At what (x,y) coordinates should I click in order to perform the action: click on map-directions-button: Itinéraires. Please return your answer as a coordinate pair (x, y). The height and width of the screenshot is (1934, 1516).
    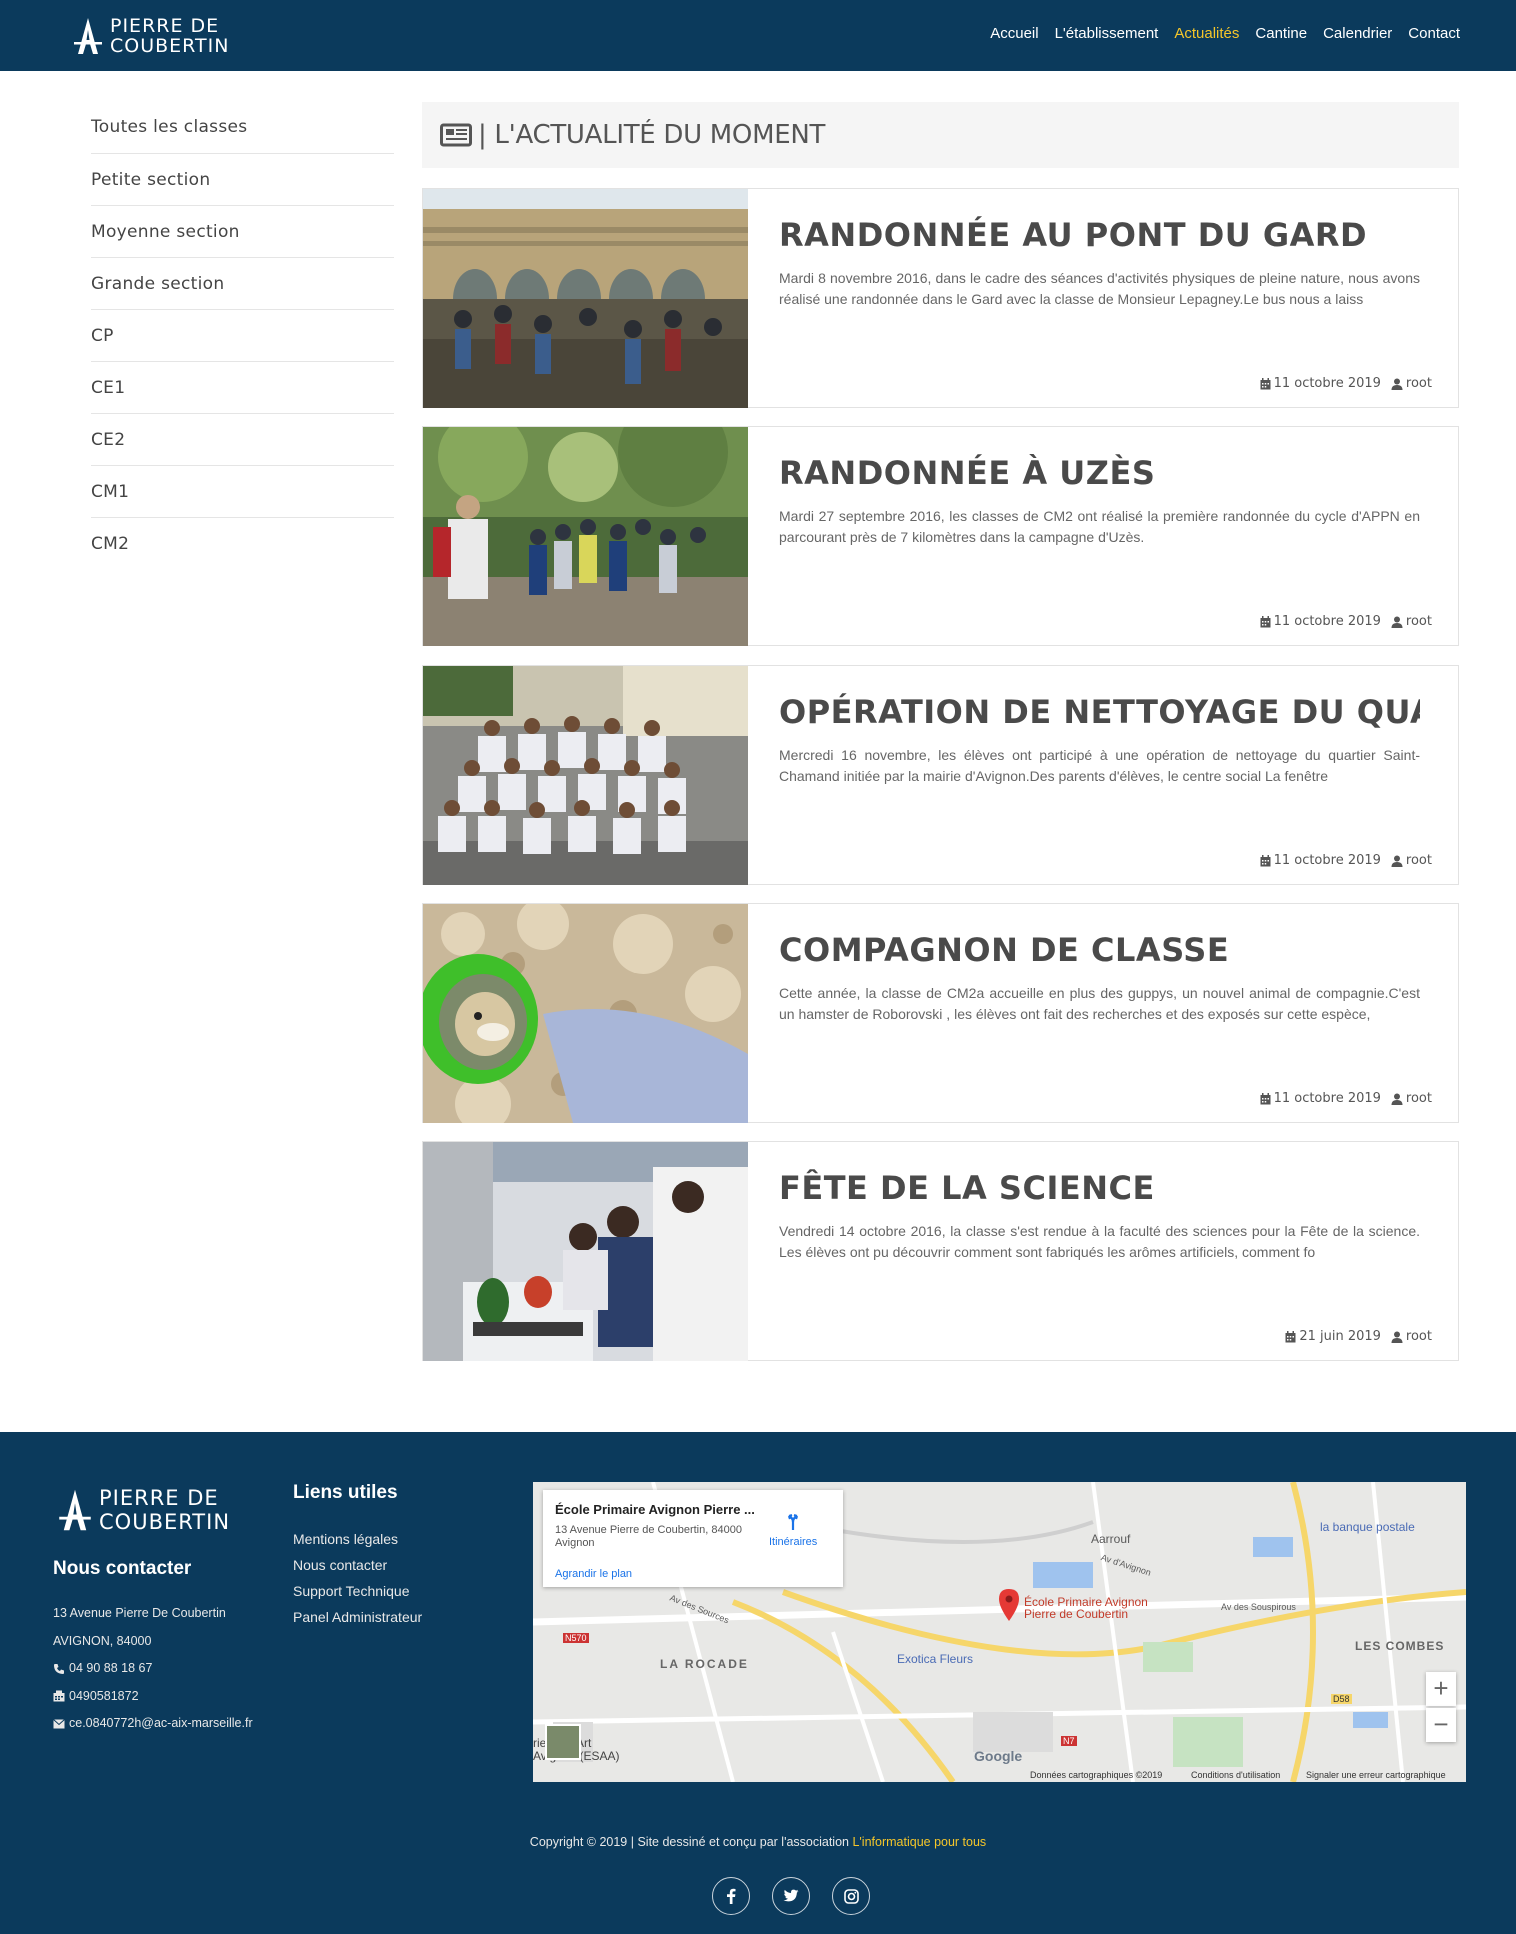
    Looking at the image, I should click on (793, 1530).